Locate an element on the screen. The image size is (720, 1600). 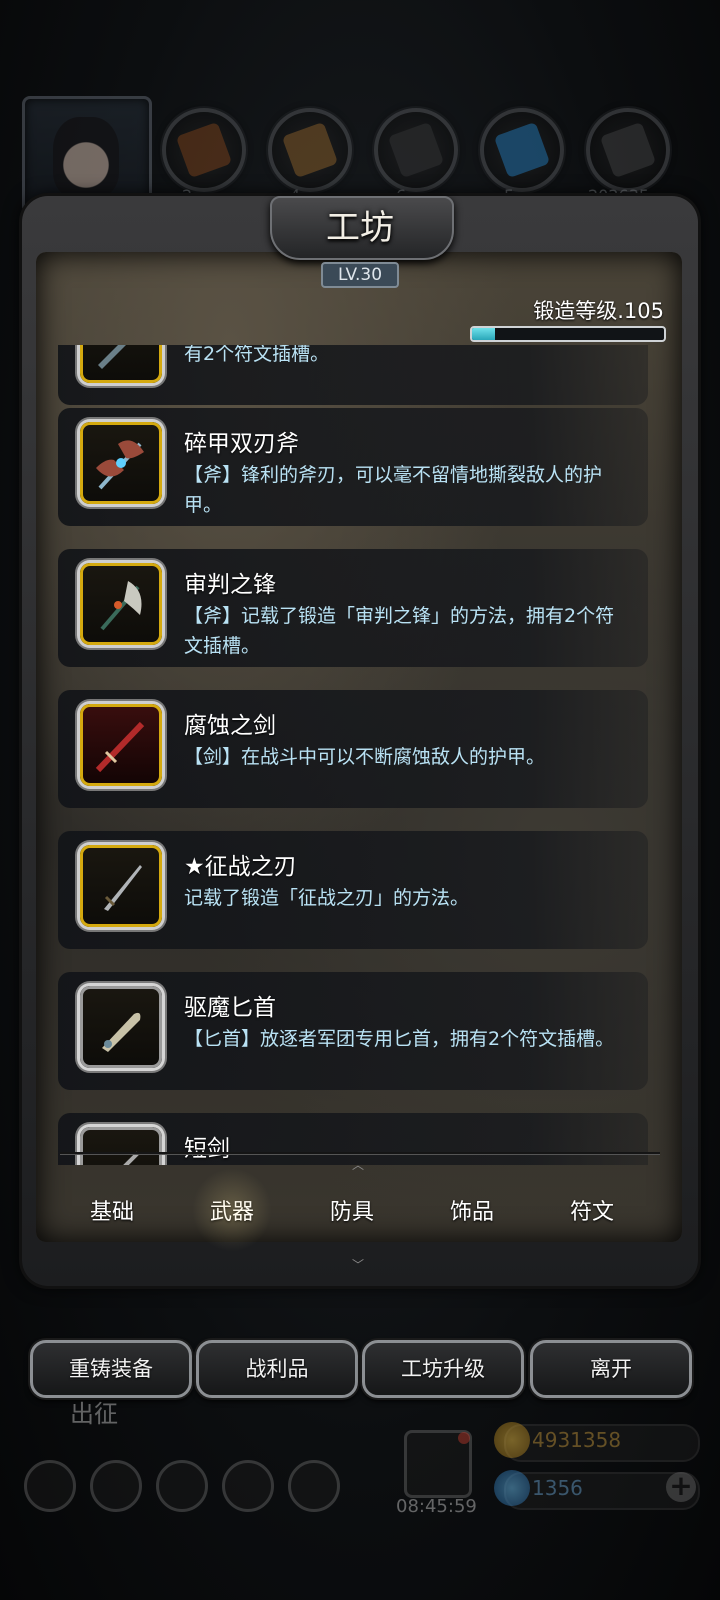
gold-coin-icon is located at coordinates (512, 1440).